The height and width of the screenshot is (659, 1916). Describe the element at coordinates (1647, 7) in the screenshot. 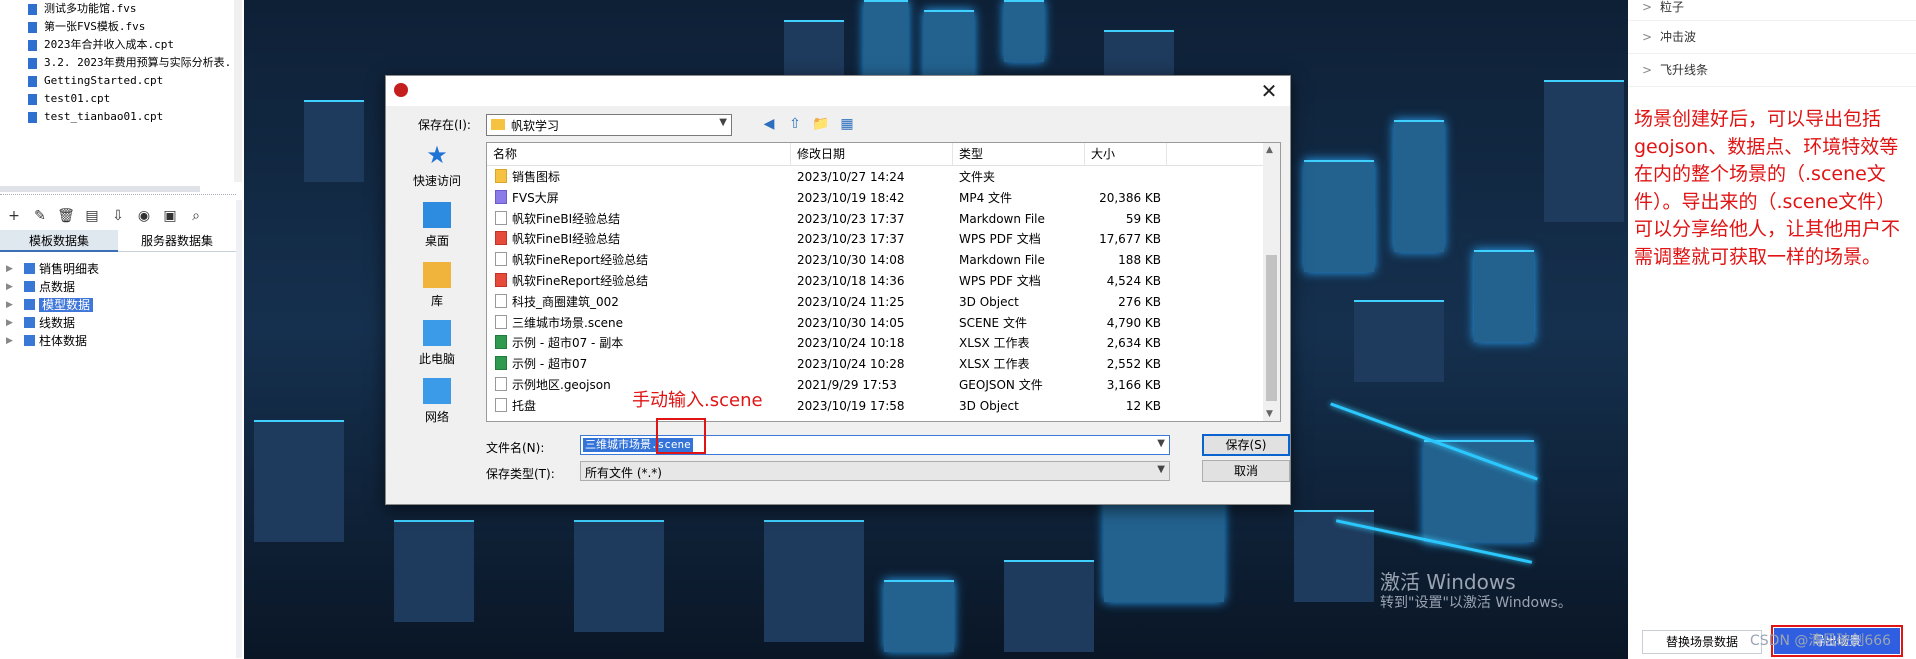

I see `chevron-right-icon: >` at that location.